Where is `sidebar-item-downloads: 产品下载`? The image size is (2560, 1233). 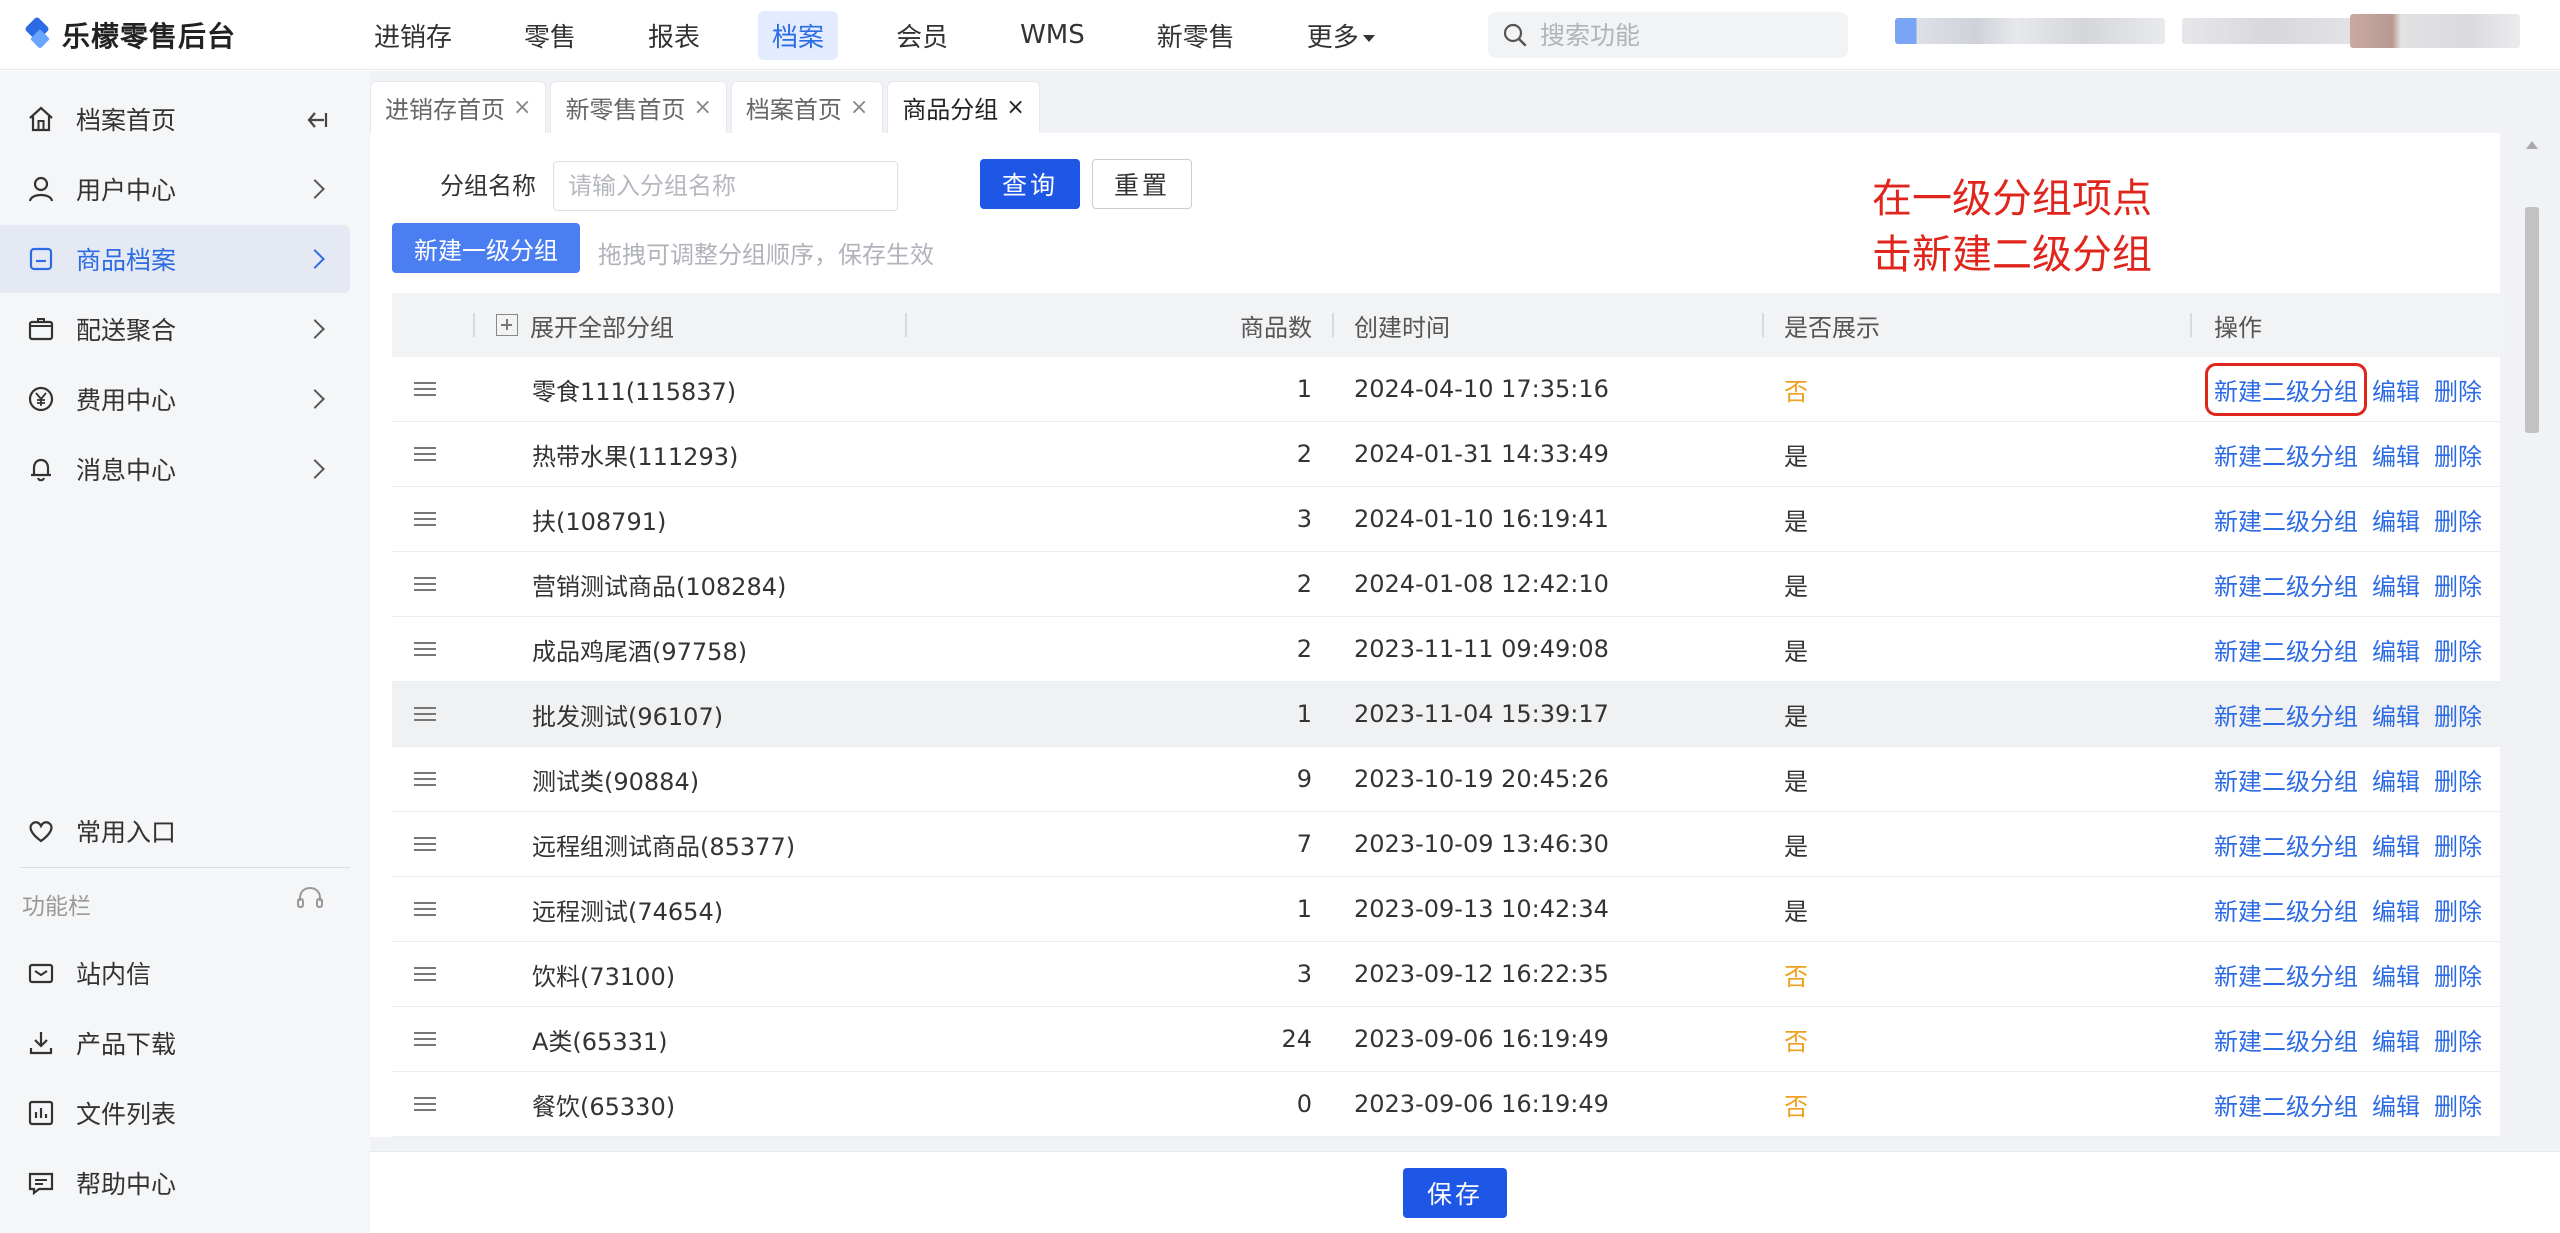
sidebar-item-downloads: 产品下载 is located at coordinates (175, 1043).